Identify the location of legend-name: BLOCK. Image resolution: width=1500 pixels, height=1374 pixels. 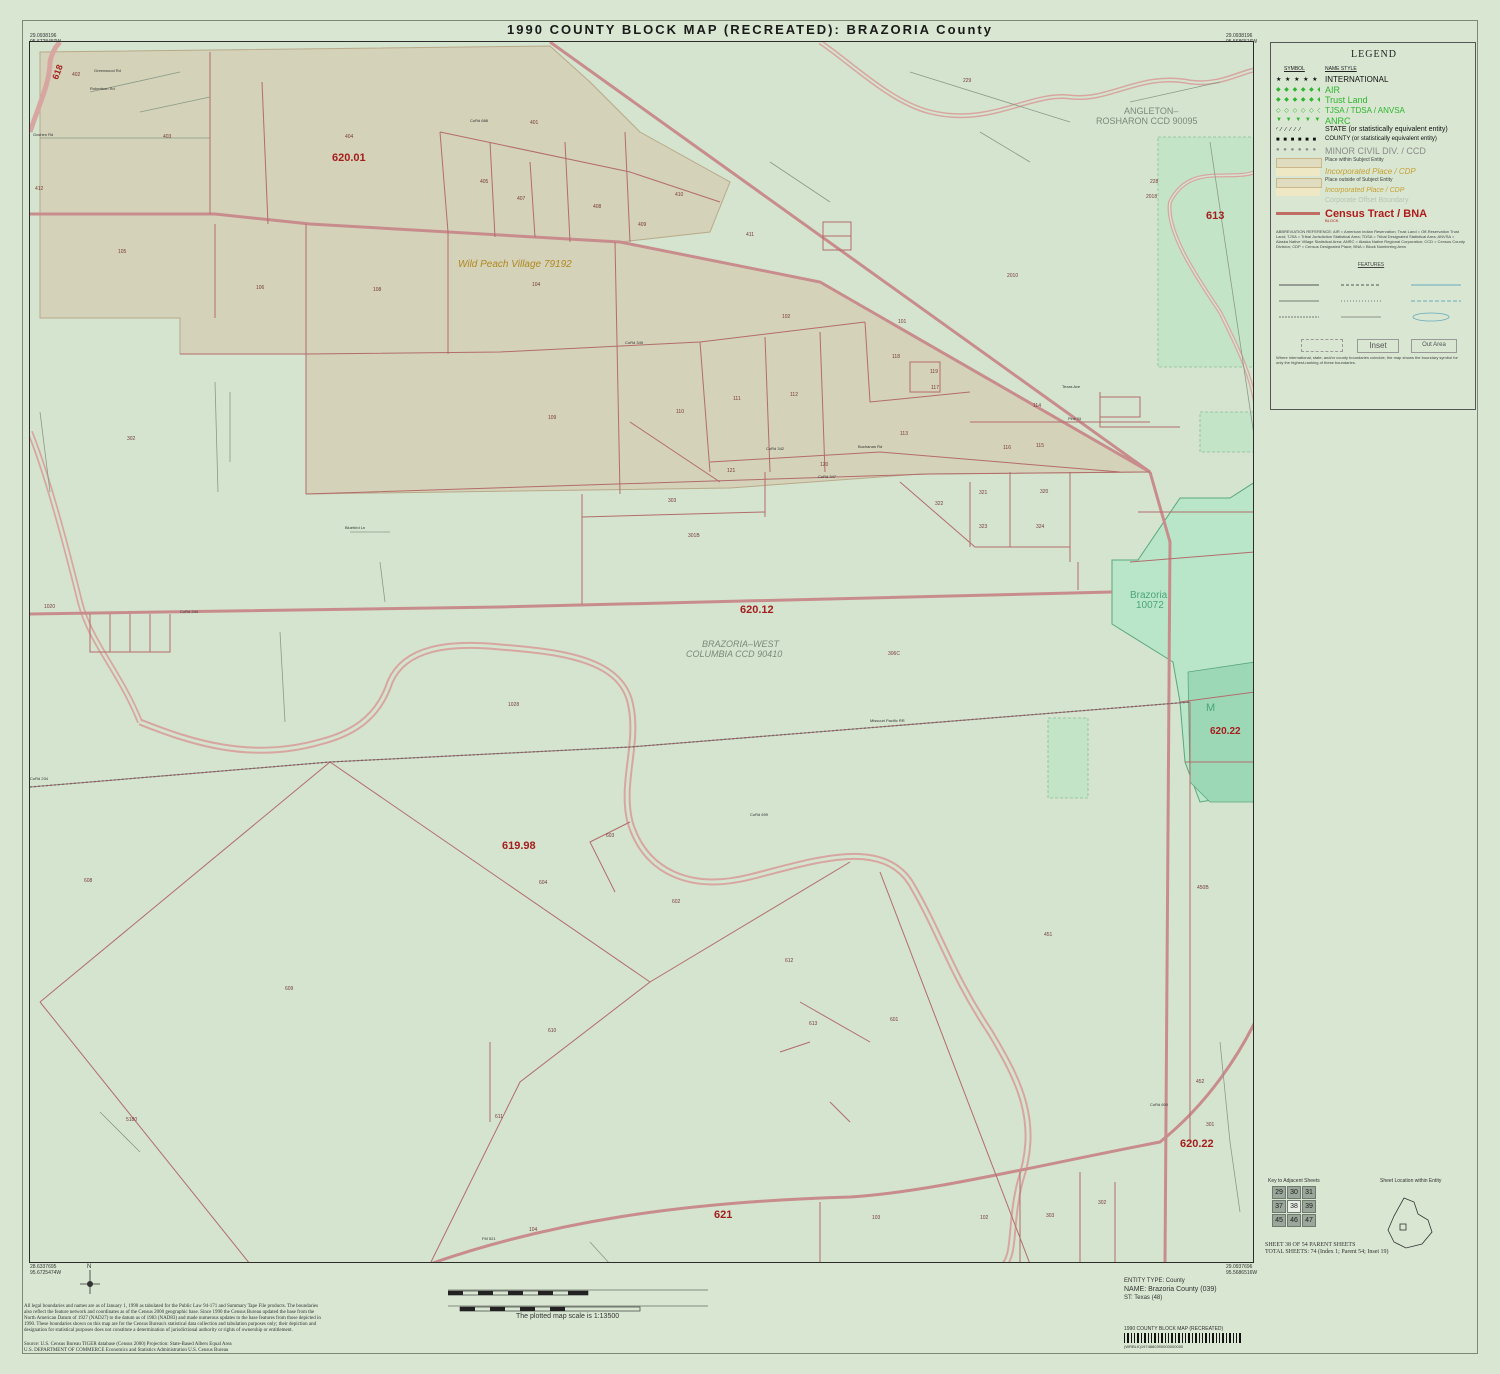
(1332, 220).